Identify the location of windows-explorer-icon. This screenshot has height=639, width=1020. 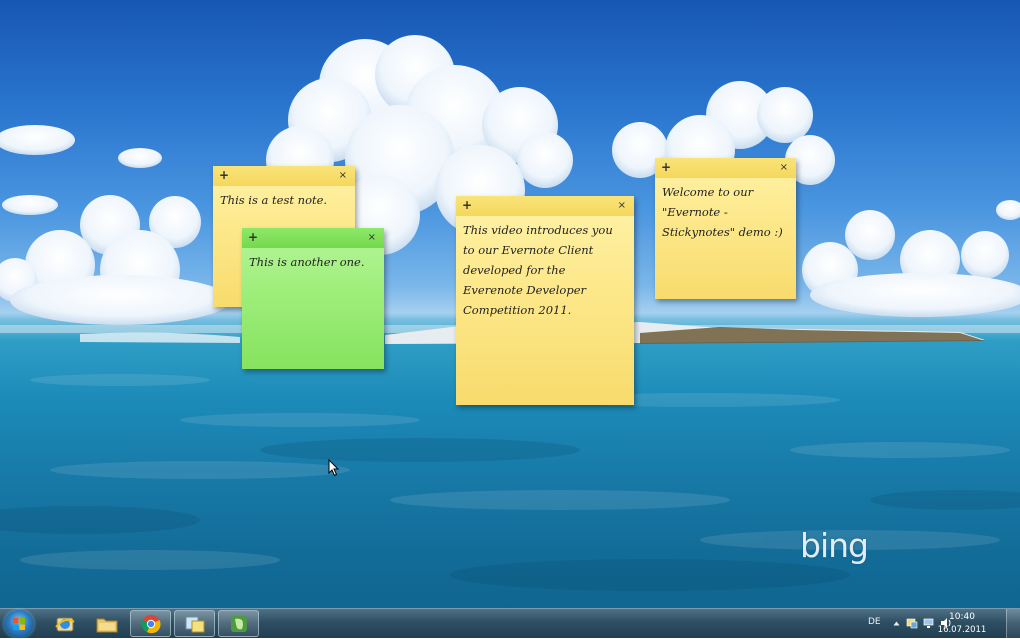
(107, 624).